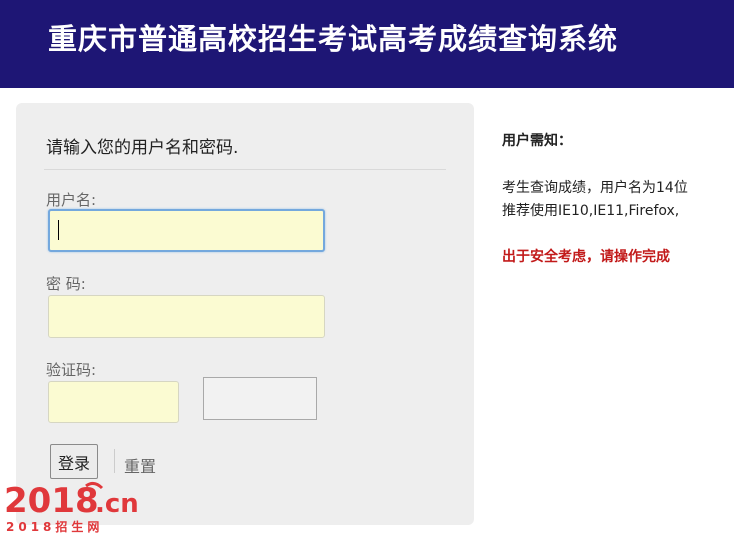  Describe the element at coordinates (140, 465) in the screenshot. I see `reset-button: 重置` at that location.